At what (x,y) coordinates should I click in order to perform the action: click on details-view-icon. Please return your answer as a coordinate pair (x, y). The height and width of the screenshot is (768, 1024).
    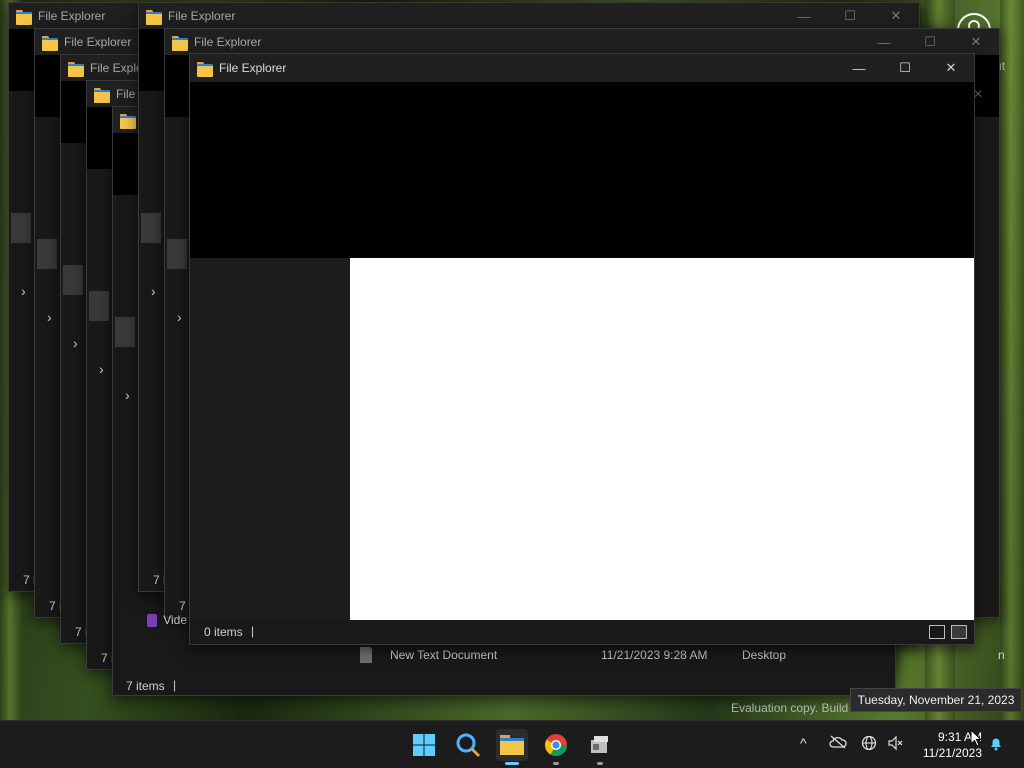
    Looking at the image, I should click on (937, 632).